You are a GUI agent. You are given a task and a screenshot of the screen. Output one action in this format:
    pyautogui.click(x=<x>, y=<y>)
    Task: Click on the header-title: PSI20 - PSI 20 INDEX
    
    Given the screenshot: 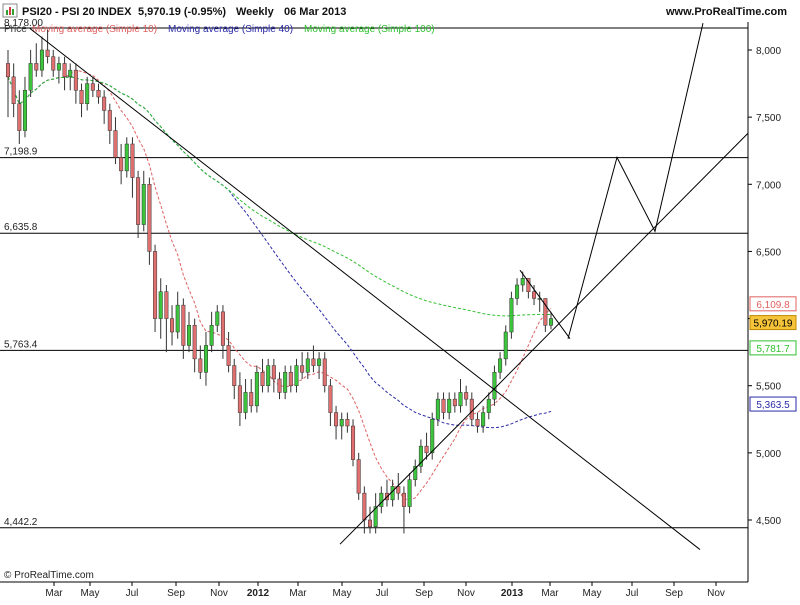 What is the action you would take?
    pyautogui.click(x=77, y=12)
    